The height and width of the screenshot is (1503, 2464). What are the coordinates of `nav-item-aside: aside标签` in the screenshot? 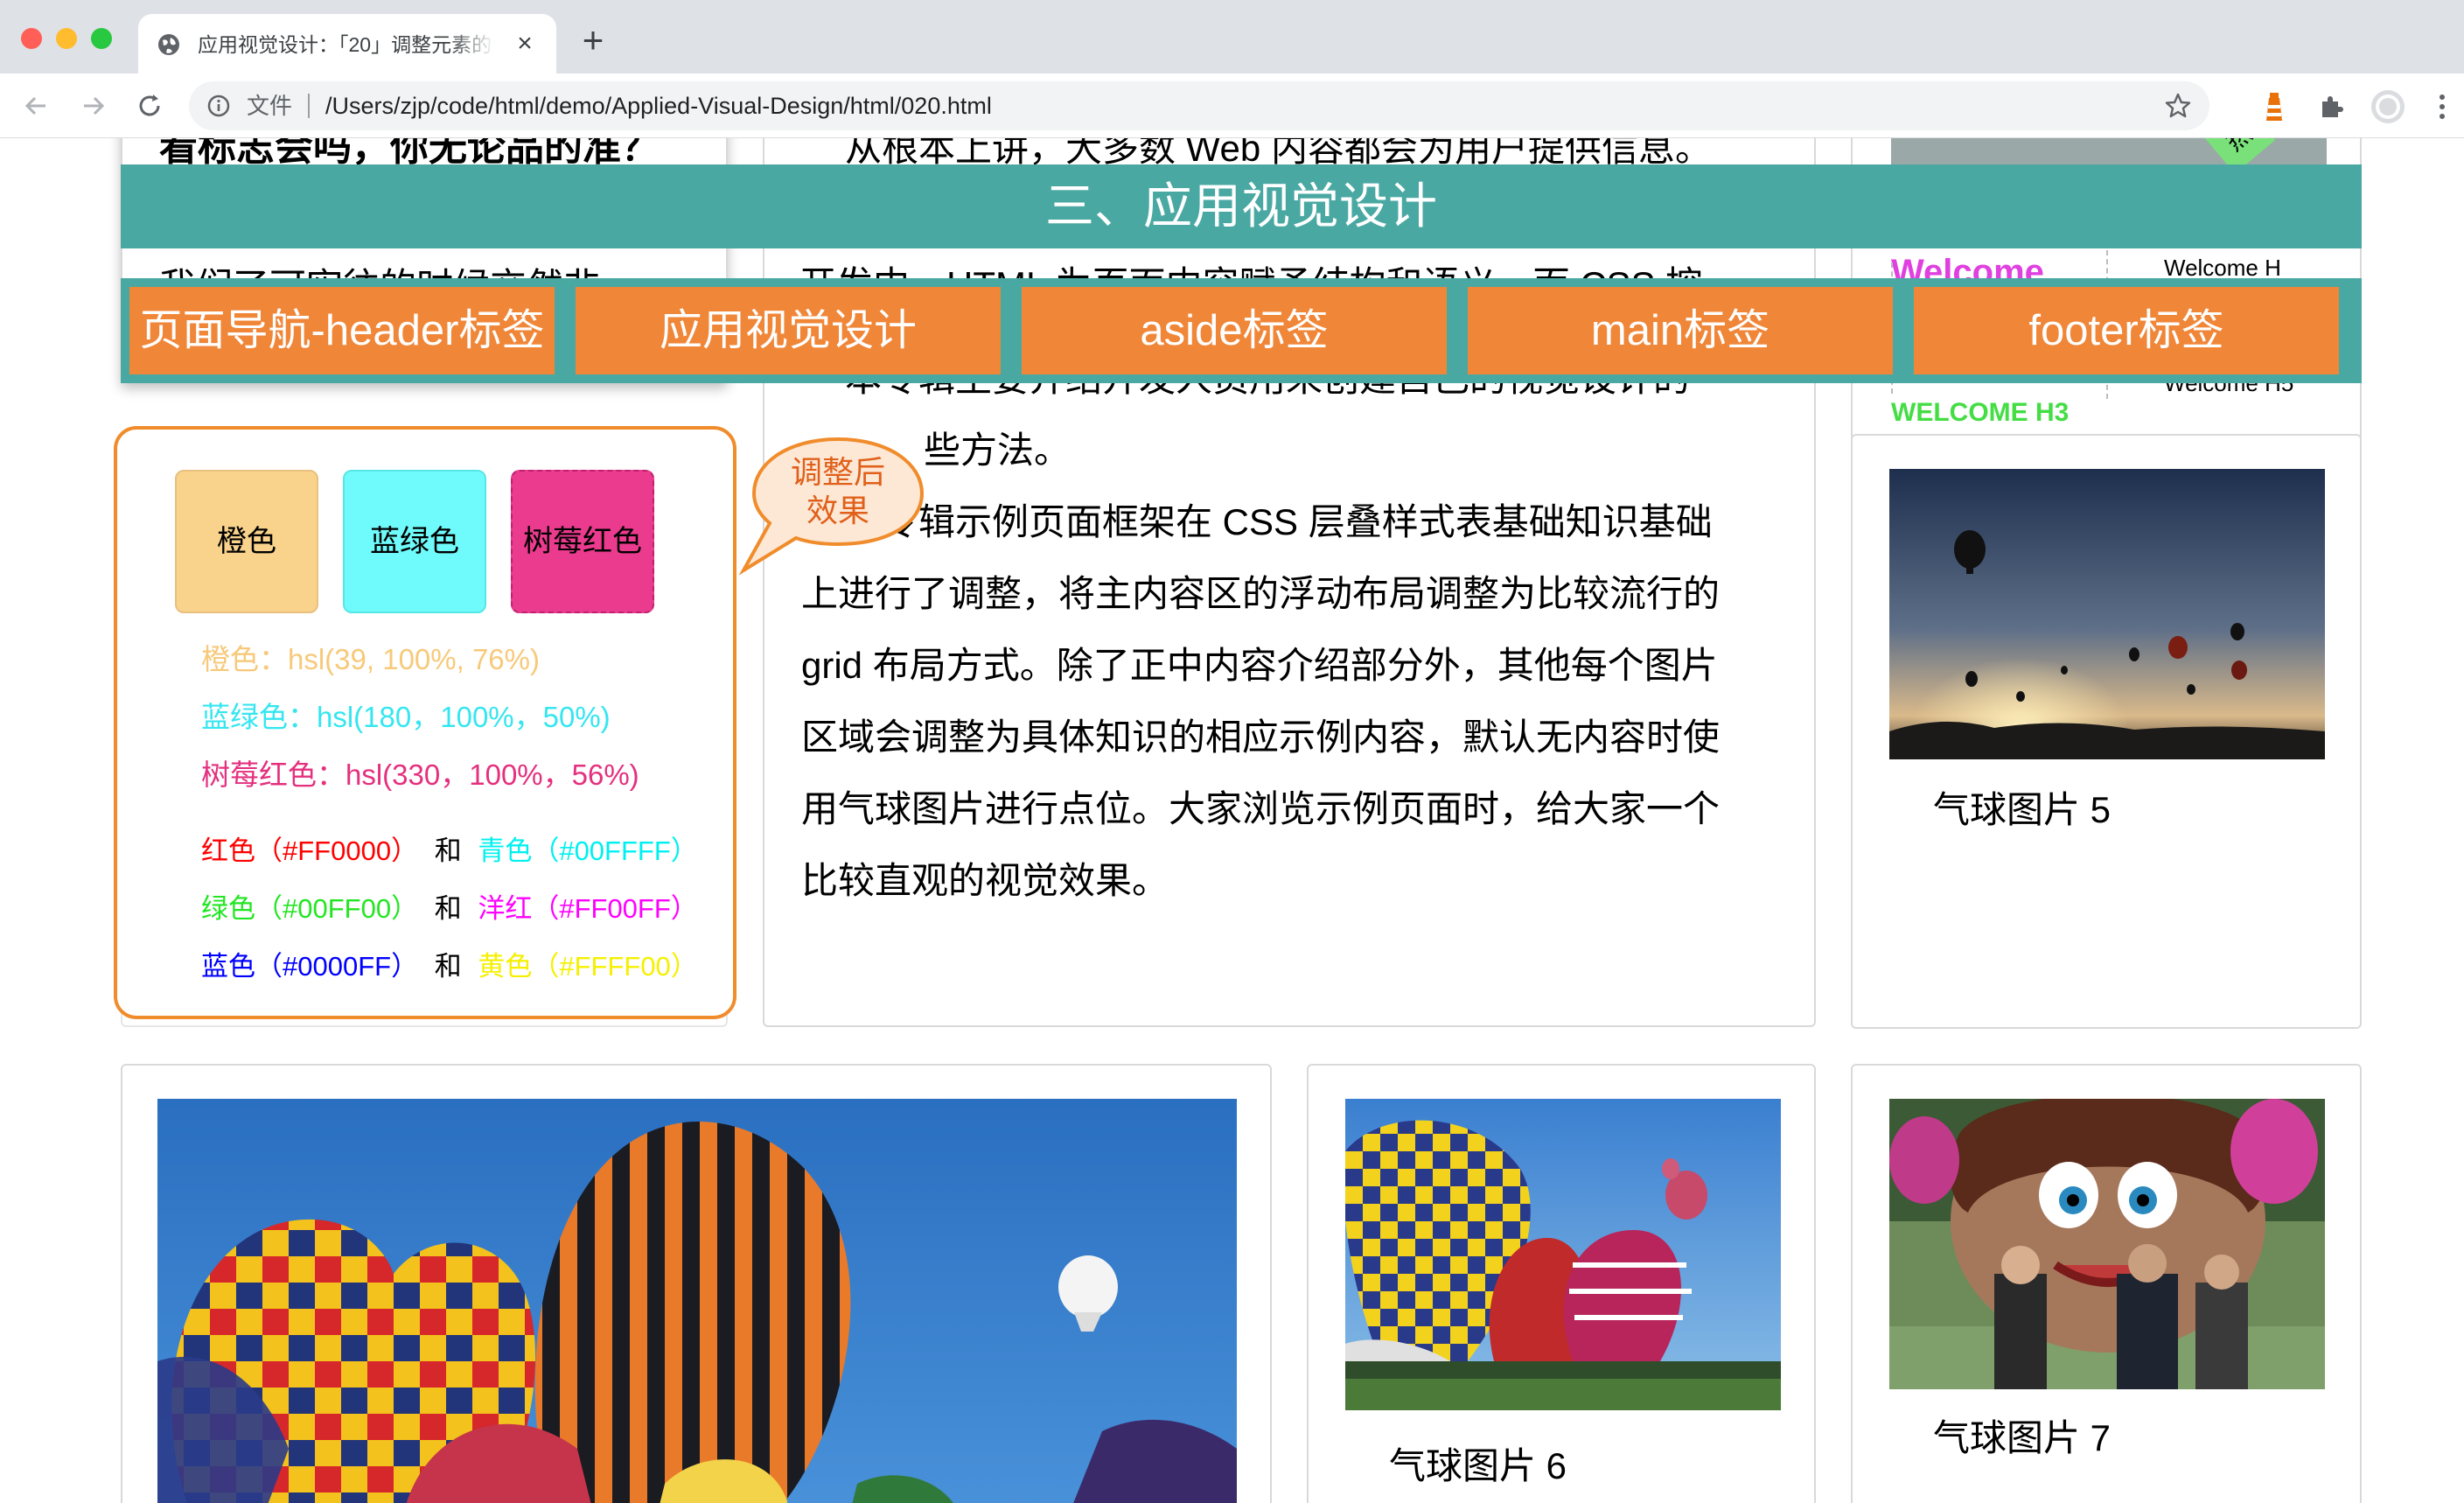 It's located at (1235, 330).